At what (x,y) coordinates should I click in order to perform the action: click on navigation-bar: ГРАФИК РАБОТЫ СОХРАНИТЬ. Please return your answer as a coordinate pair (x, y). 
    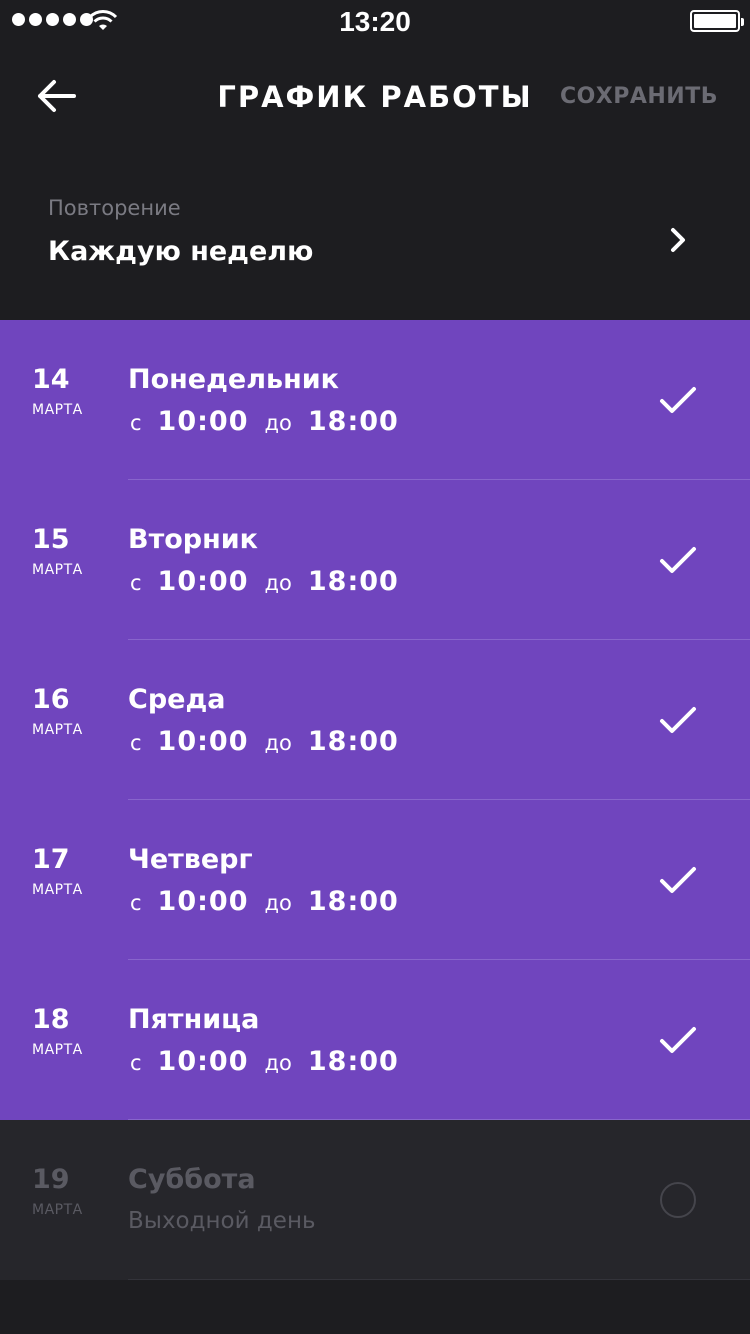
    Looking at the image, I should click on (375, 96).